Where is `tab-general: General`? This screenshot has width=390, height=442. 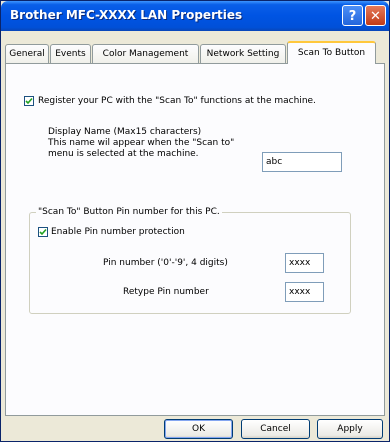
tab-general: General is located at coordinates (27, 53).